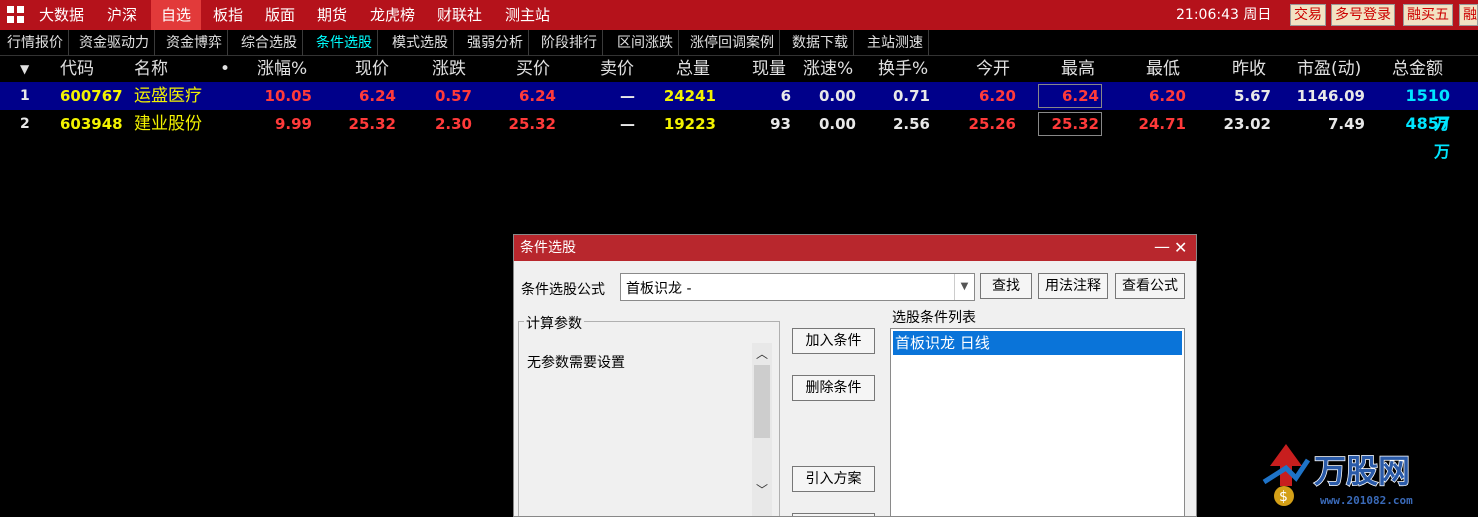  What do you see at coordinates (1330, 96) in the screenshot?
I see `pe-ratio: 1146.09` at bounding box center [1330, 96].